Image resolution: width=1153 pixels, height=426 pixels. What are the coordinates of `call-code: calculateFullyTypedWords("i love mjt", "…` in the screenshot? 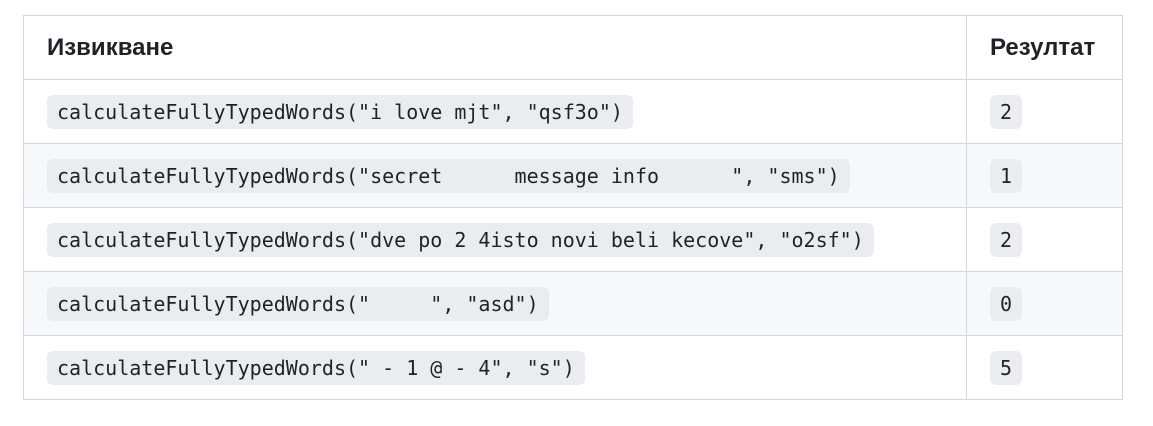 It's located at (340, 111).